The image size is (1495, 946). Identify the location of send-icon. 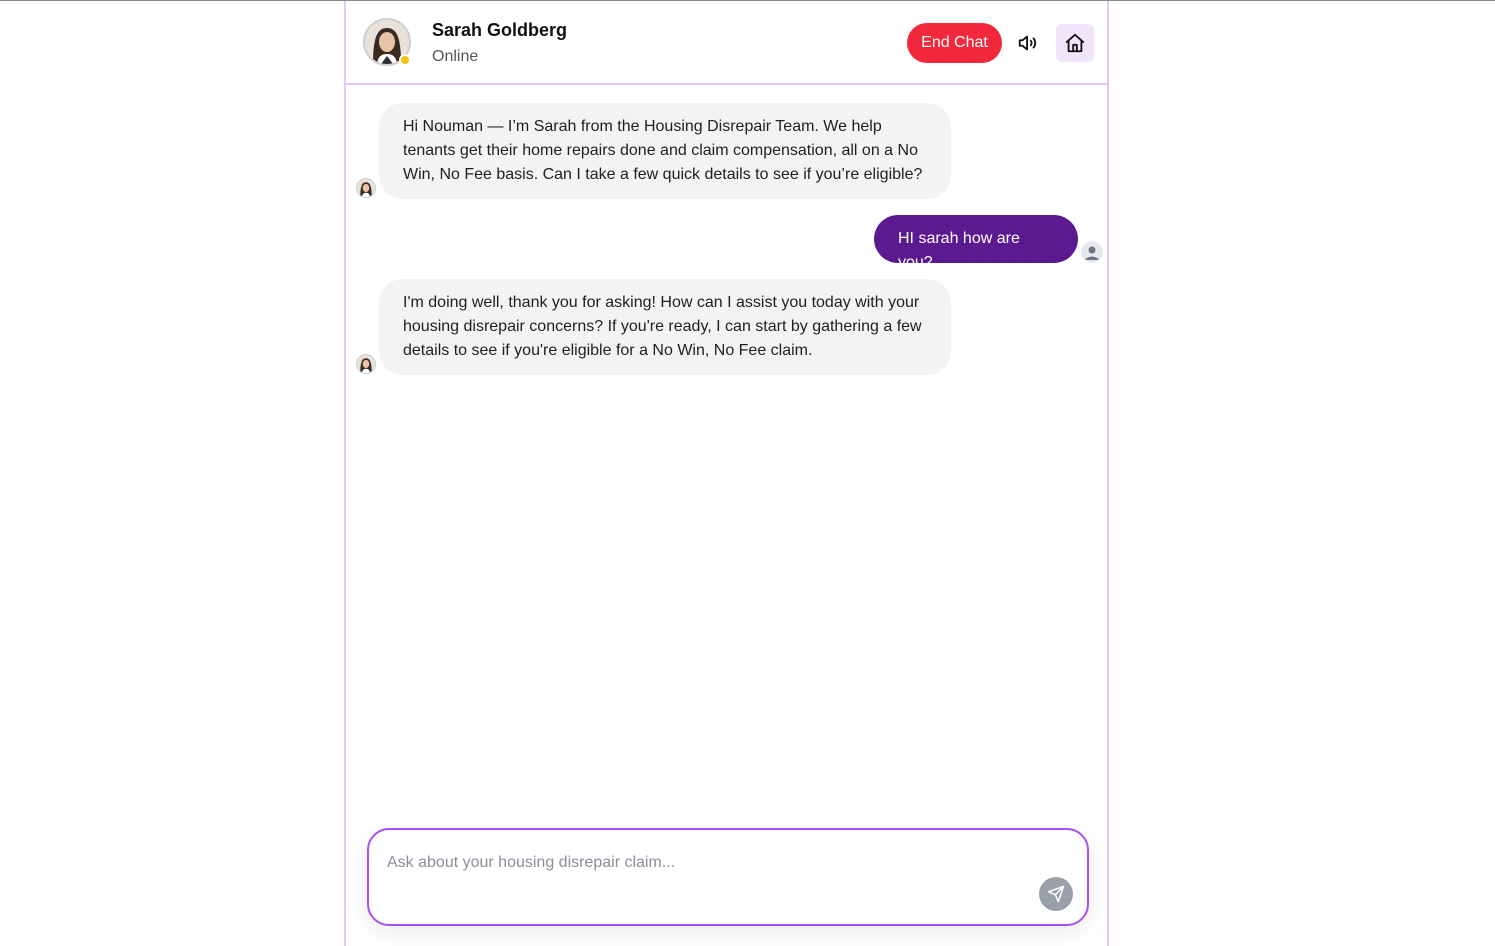
(1056, 894).